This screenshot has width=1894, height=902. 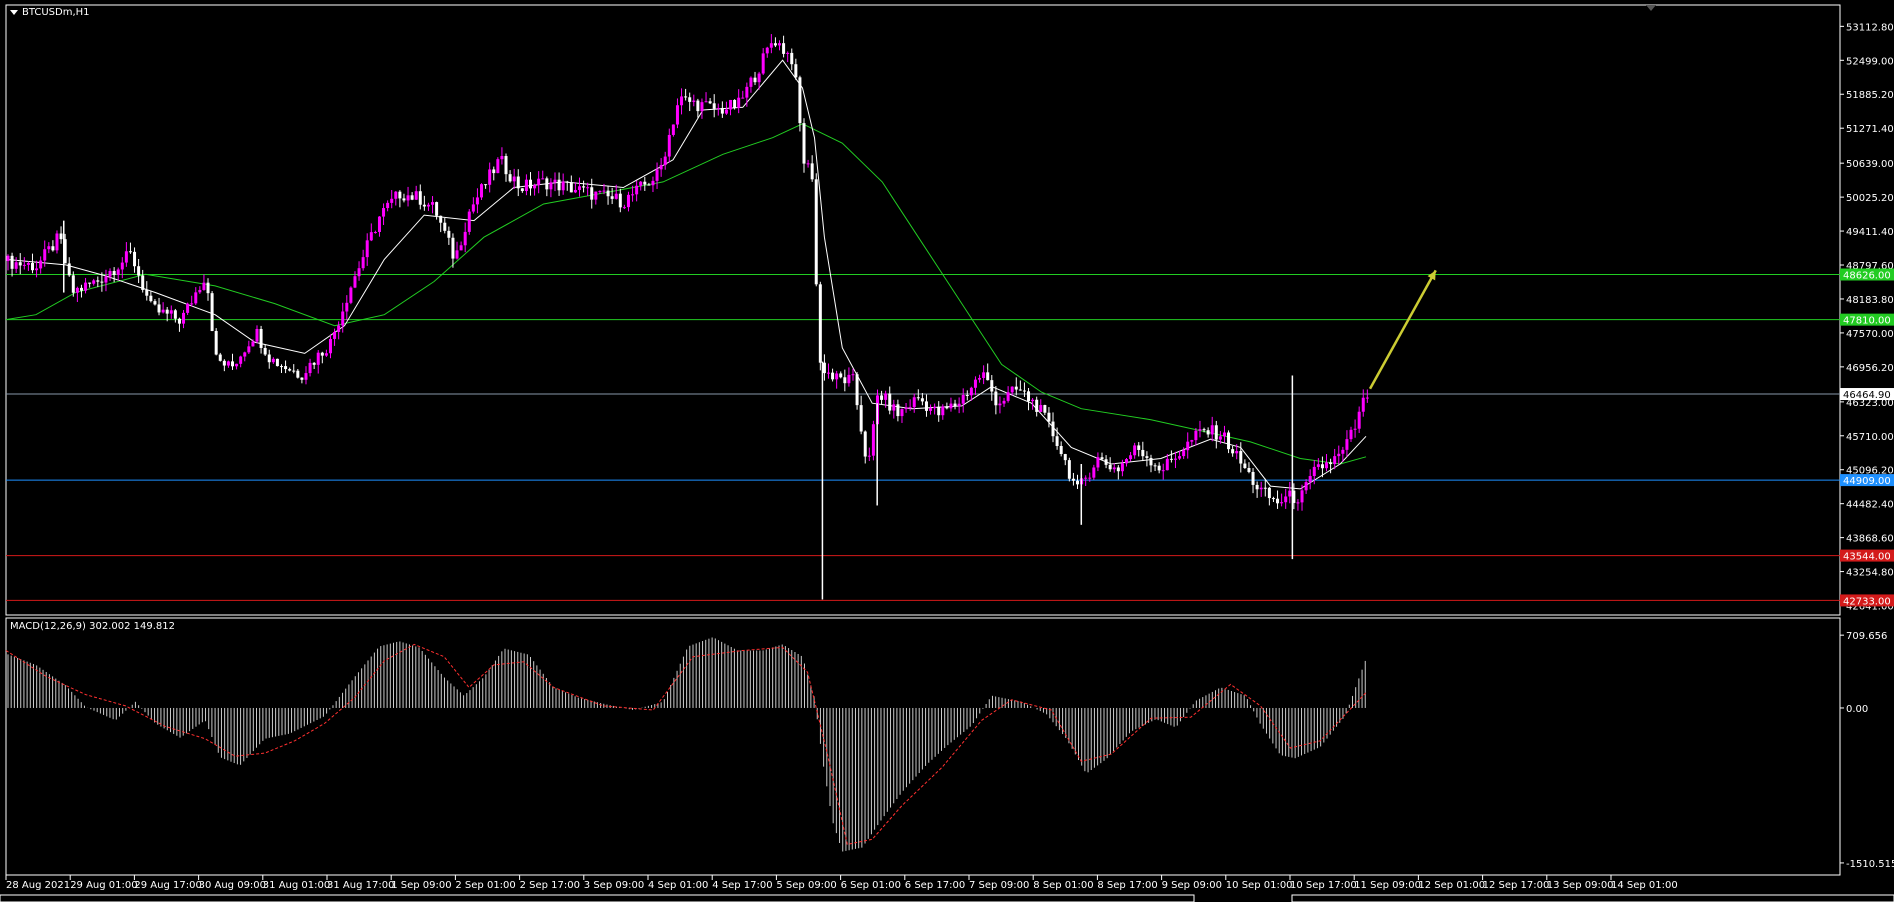 What do you see at coordinates (1867, 395) in the screenshot?
I see `level-label: 46464.90` at bounding box center [1867, 395].